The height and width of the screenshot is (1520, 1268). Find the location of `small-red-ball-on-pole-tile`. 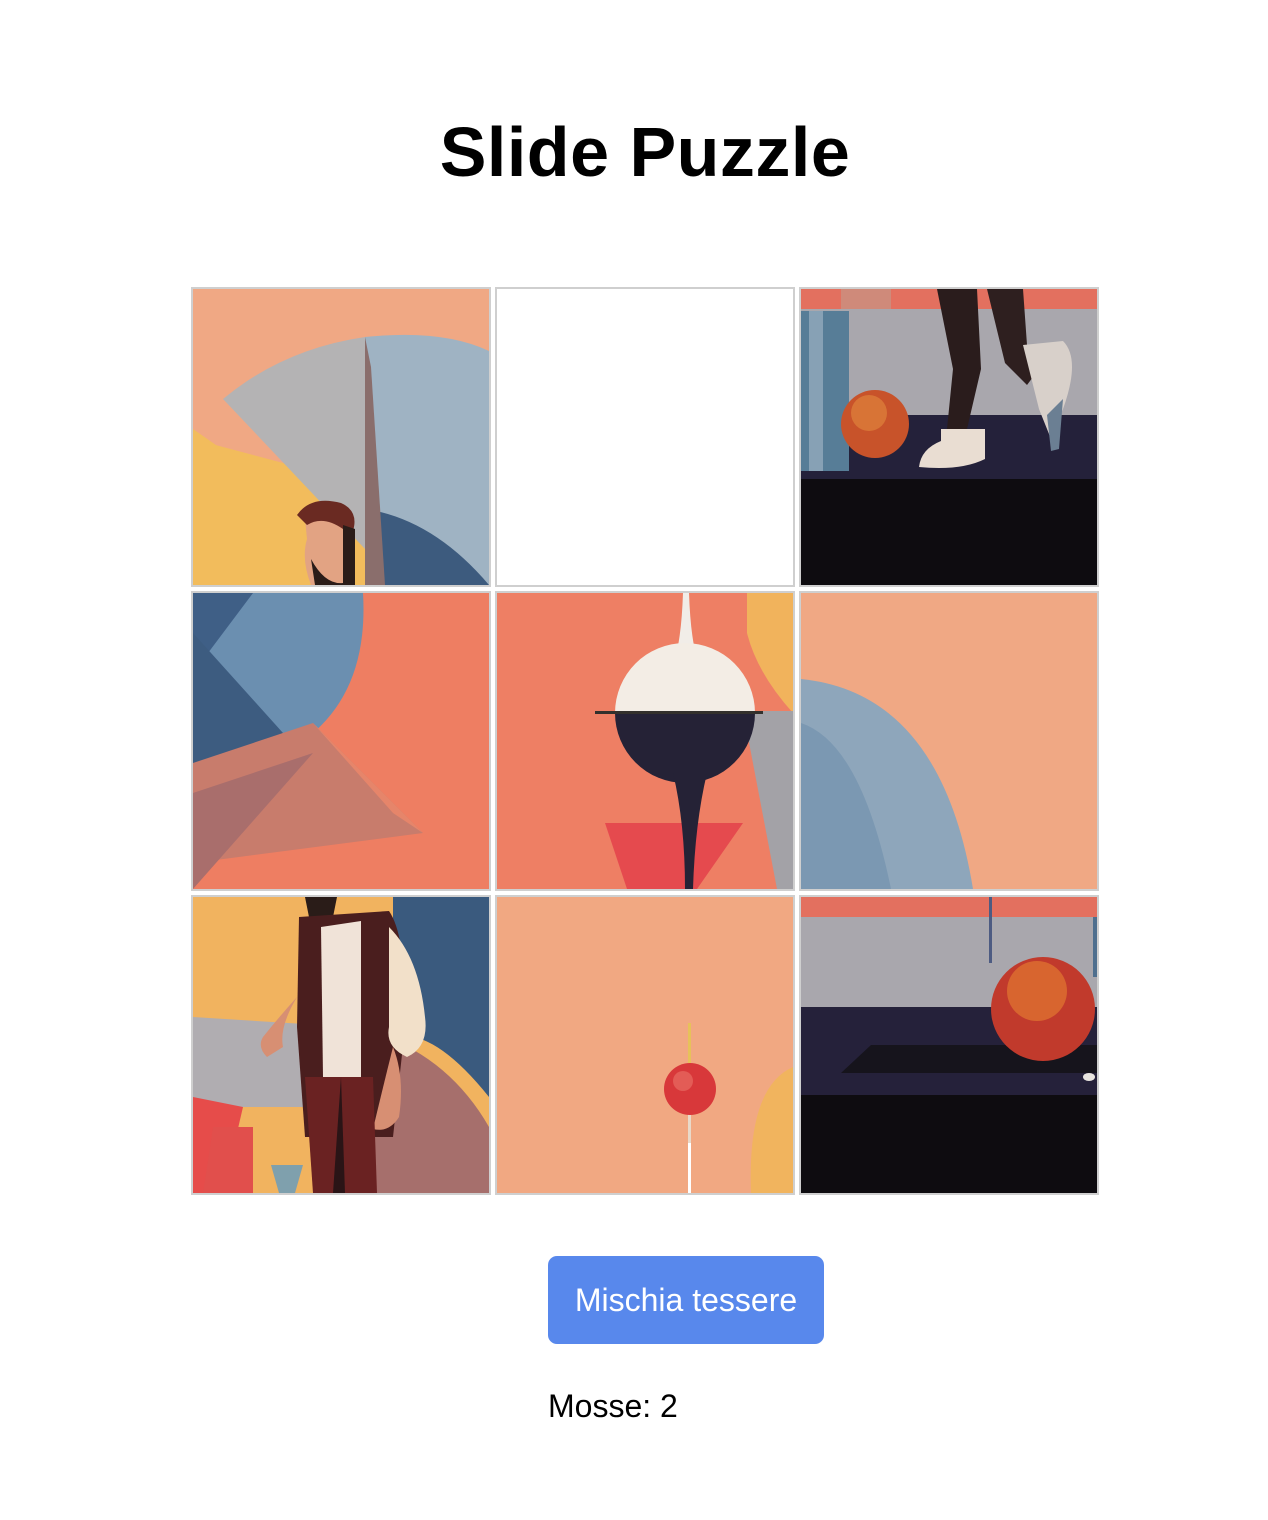

small-red-ball-on-pole-tile is located at coordinates (645, 1045).